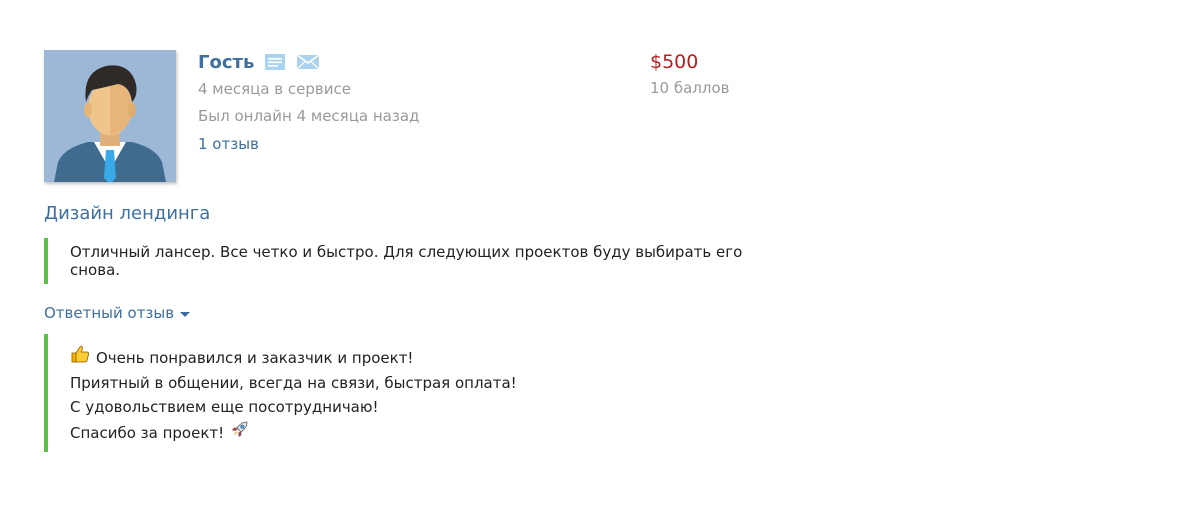  I want to click on project-price: $500, so click(674, 62).